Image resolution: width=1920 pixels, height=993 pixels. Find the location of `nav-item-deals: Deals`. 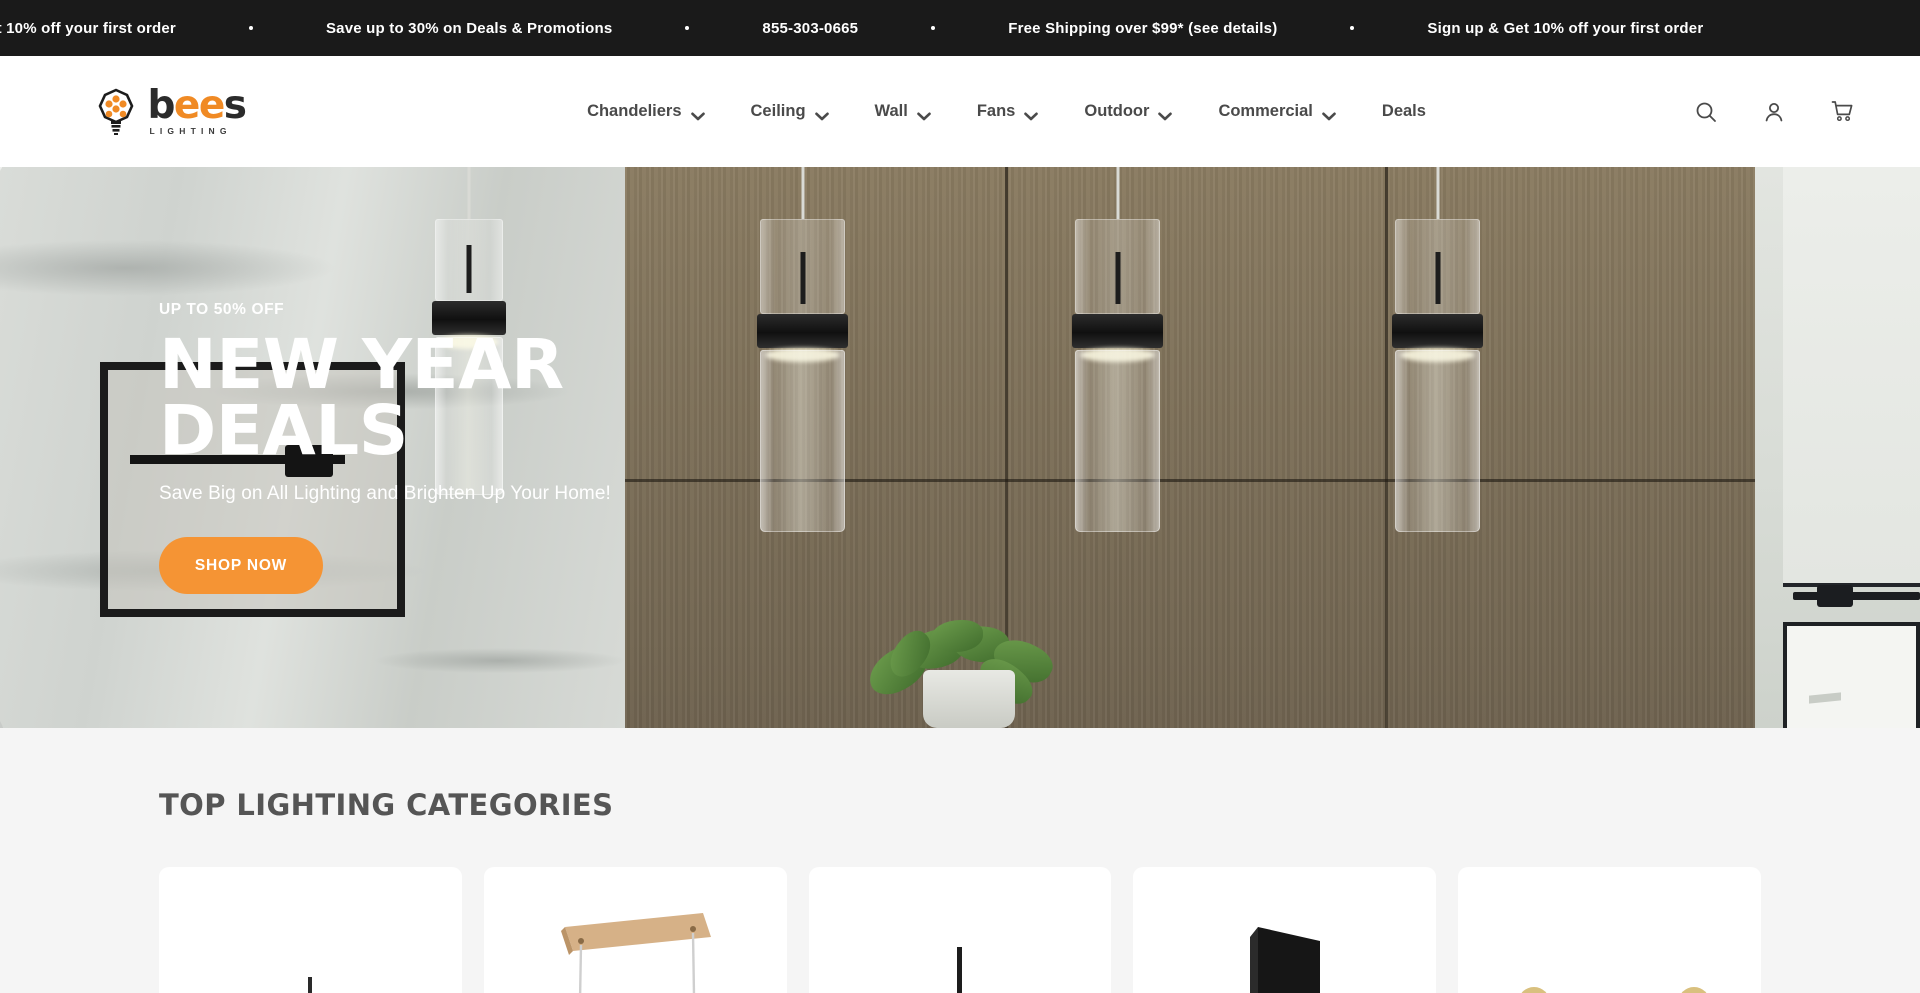

nav-item-deals: Deals is located at coordinates (1404, 111).